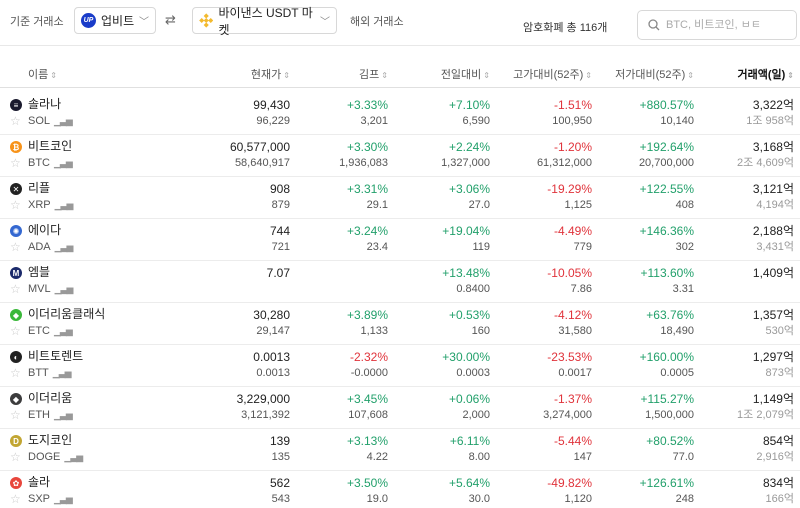  I want to click on base-exchange-select: UP 업비트 ﹀, so click(115, 20).